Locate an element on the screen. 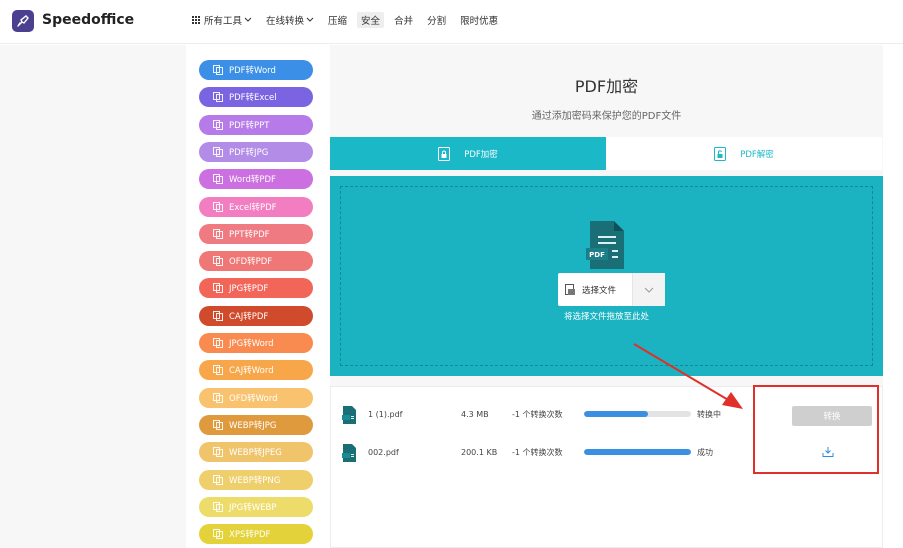 The image size is (903, 548). sidebar-item: JPG转Word is located at coordinates (256, 343).